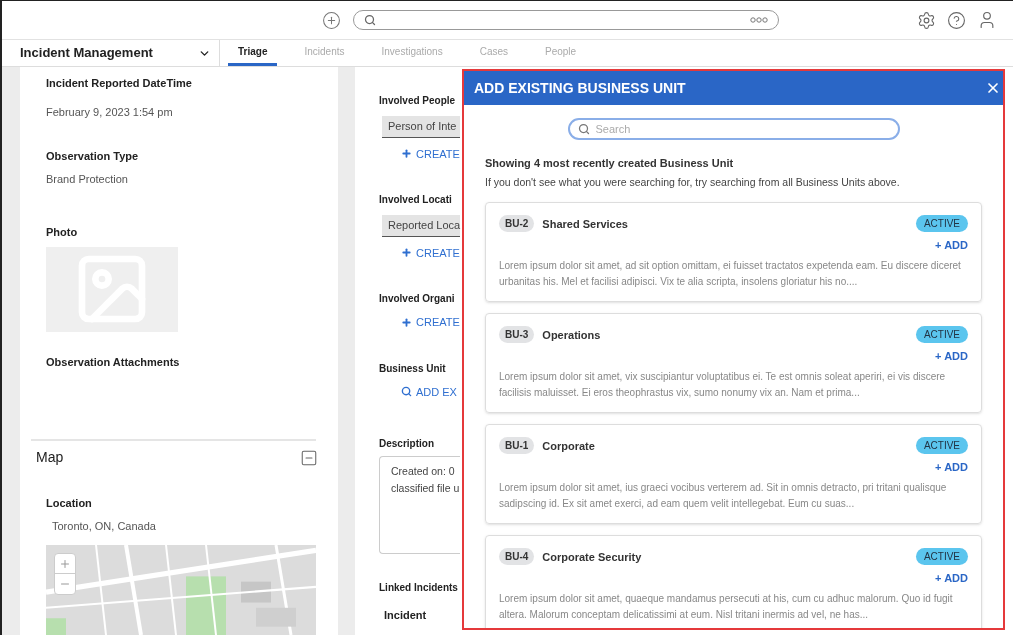 The width and height of the screenshot is (1013, 635). What do you see at coordinates (416, 200) in the screenshot?
I see `field-label: Involved Locati` at bounding box center [416, 200].